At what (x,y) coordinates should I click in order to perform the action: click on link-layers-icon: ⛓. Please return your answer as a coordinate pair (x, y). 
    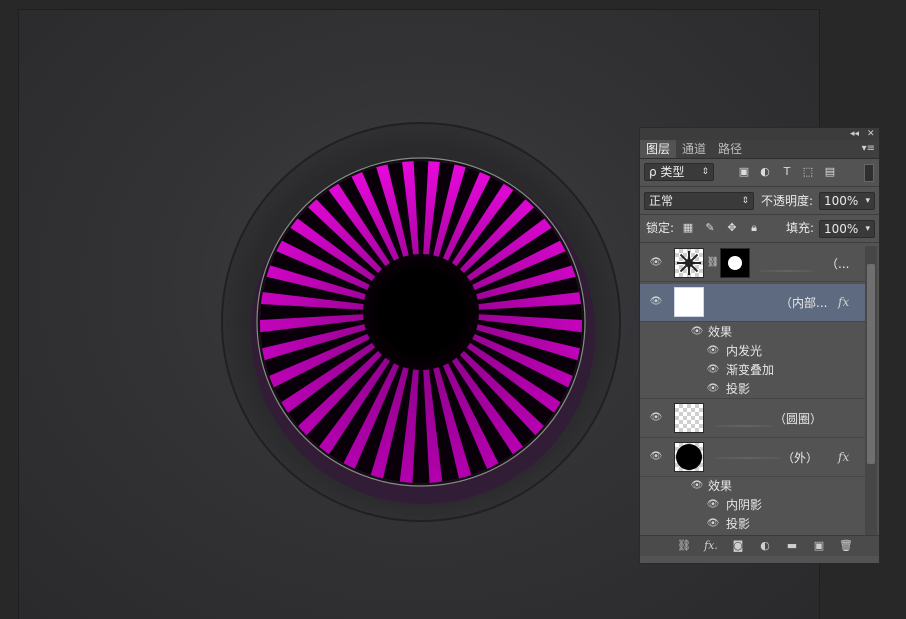
    Looking at the image, I should click on (684, 546).